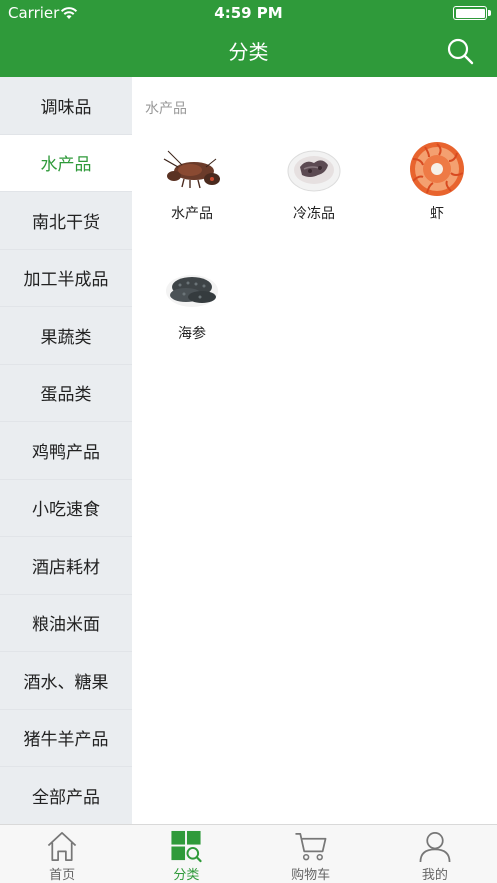 This screenshot has width=497, height=883. I want to click on category-tile-aquatic: 水产品, so click(192, 182).